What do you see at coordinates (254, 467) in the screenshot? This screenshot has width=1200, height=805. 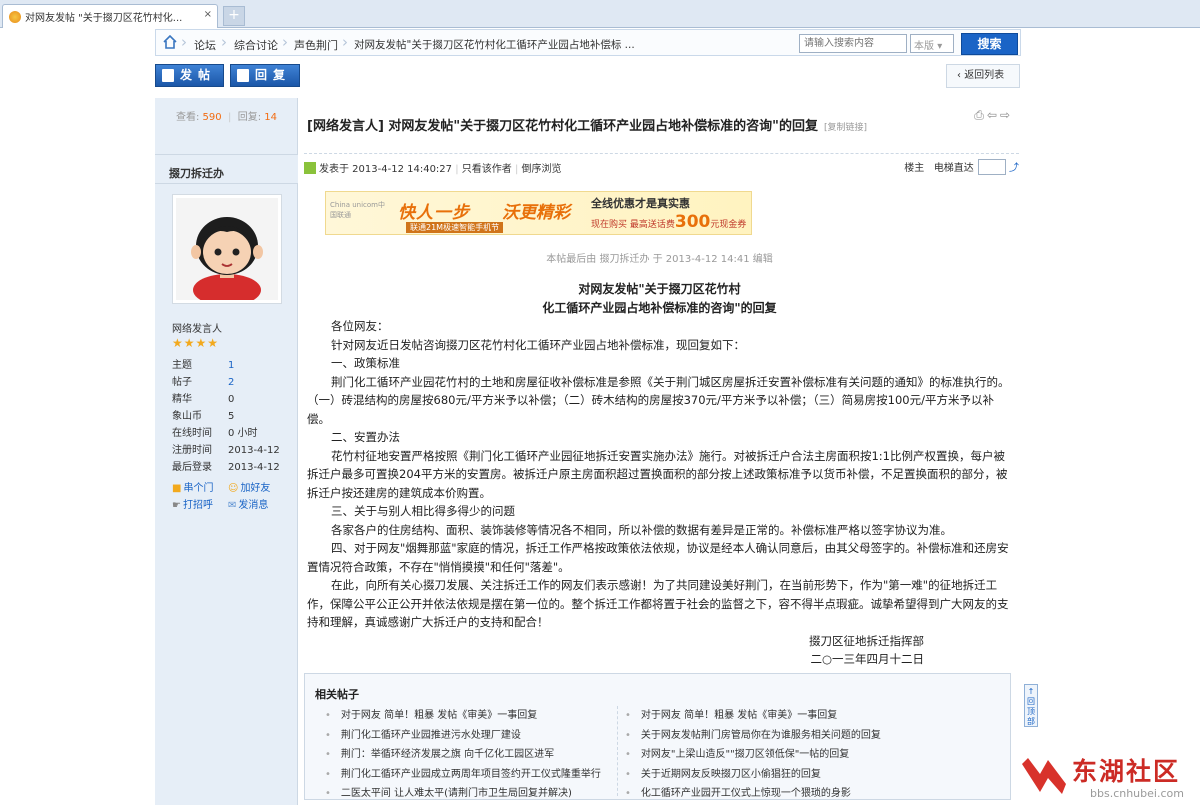 I see `info-value: 2013-4-12` at bounding box center [254, 467].